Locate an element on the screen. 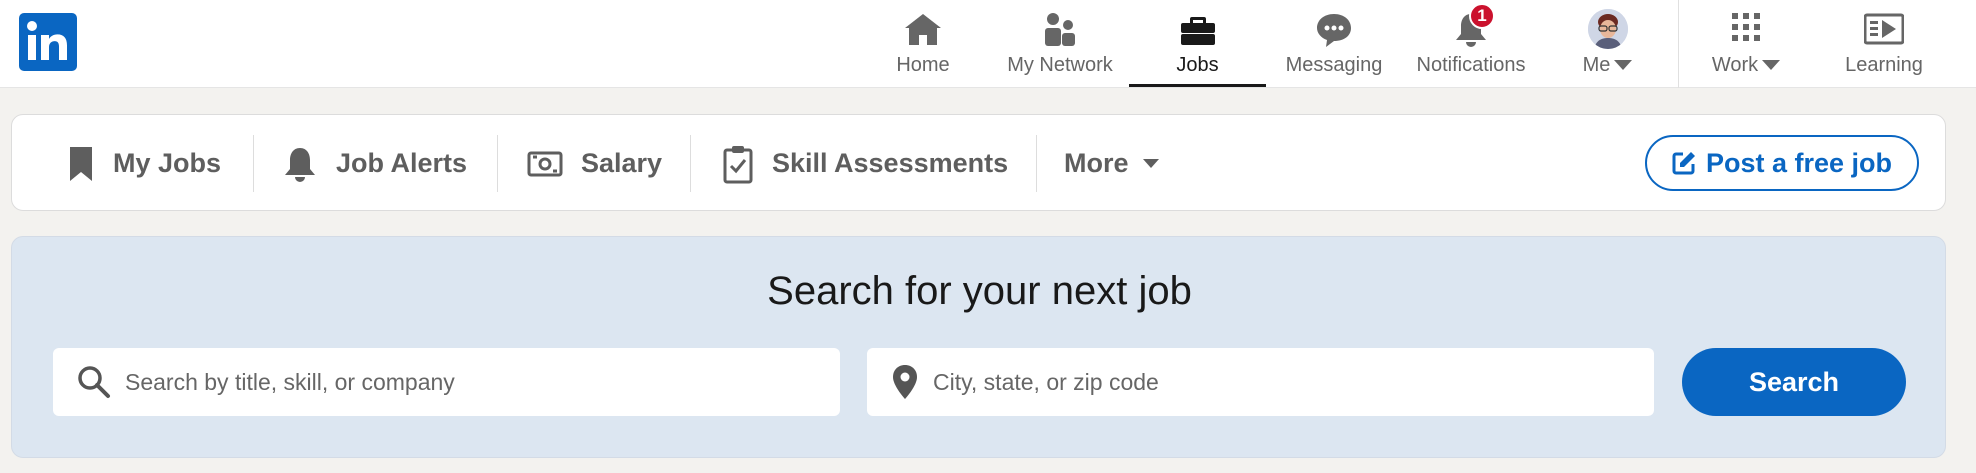 The width and height of the screenshot is (1976, 473). location-search-input is located at coordinates (1293, 382).